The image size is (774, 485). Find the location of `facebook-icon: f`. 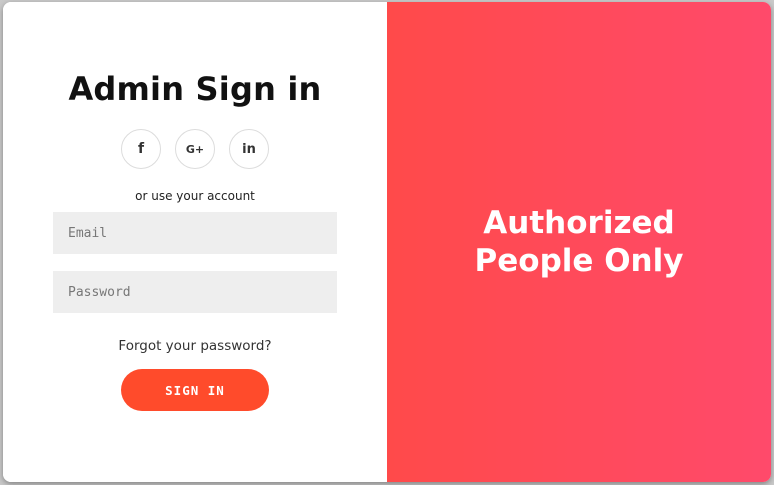

facebook-icon: f is located at coordinates (141, 149).